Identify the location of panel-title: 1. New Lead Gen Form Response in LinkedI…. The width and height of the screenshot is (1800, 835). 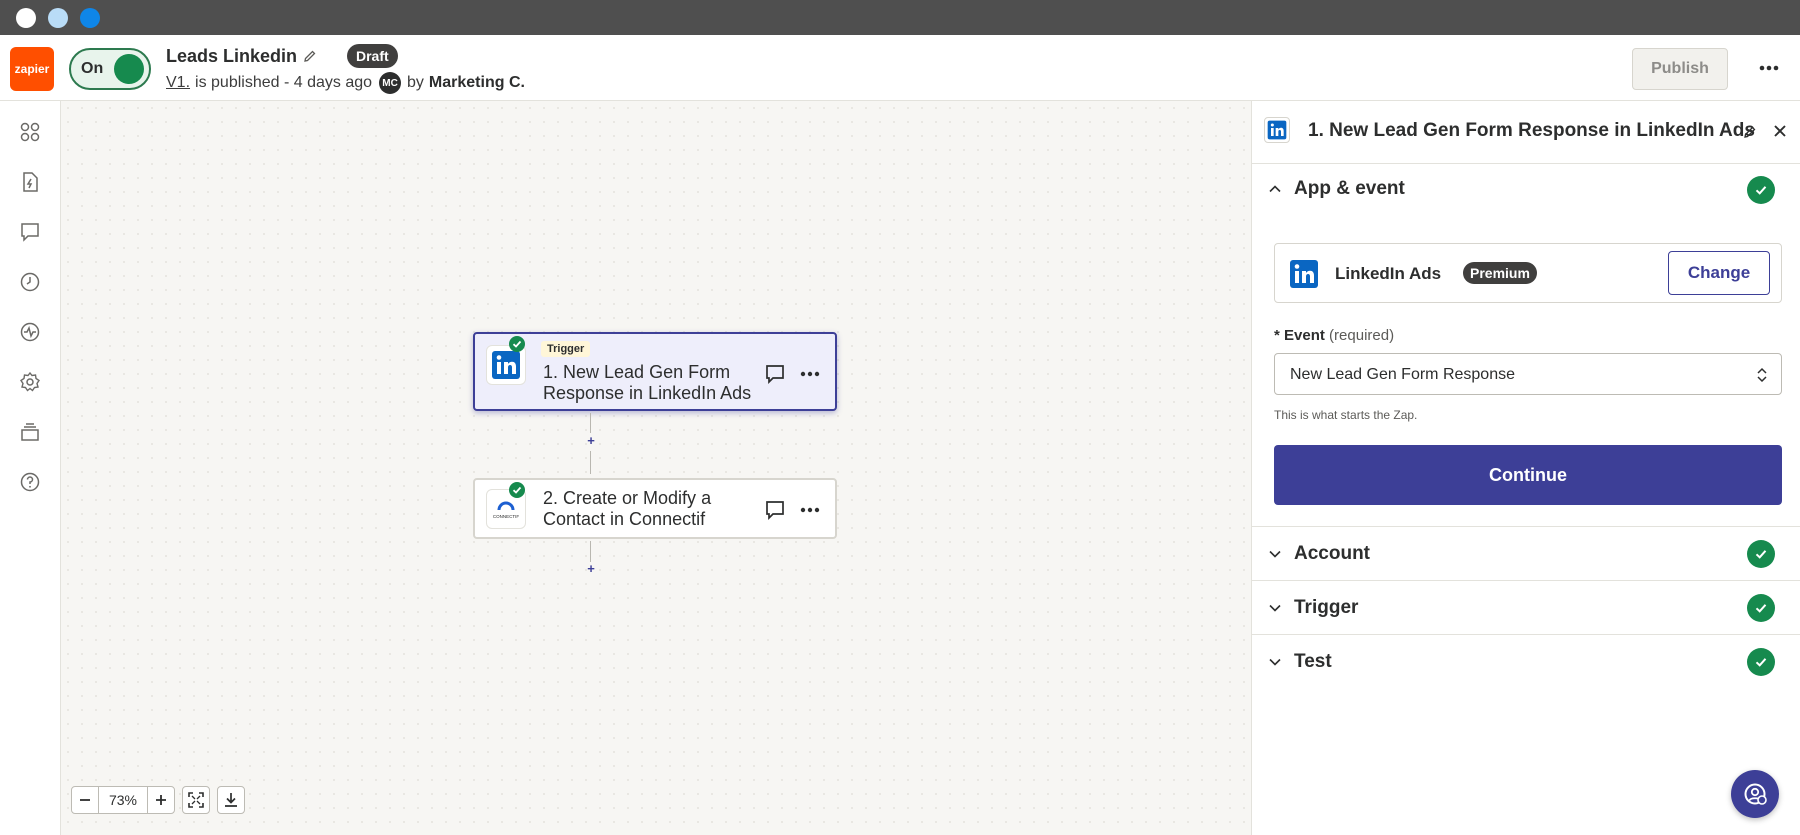
(1531, 131).